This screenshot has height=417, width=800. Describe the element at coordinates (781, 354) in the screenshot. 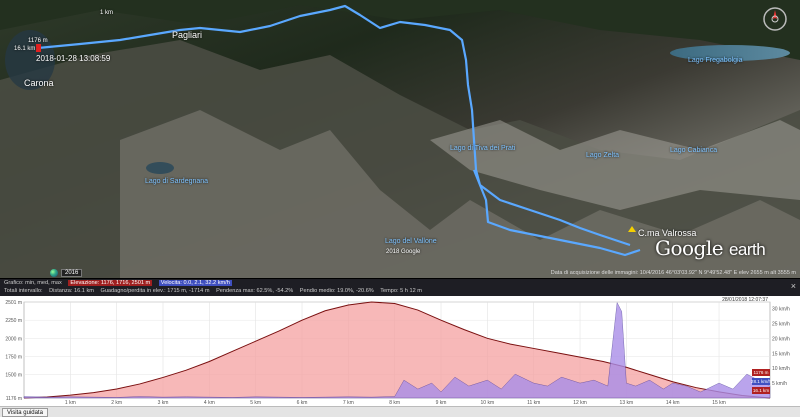

I see `y-right-tick-label: 15 km/h` at that location.